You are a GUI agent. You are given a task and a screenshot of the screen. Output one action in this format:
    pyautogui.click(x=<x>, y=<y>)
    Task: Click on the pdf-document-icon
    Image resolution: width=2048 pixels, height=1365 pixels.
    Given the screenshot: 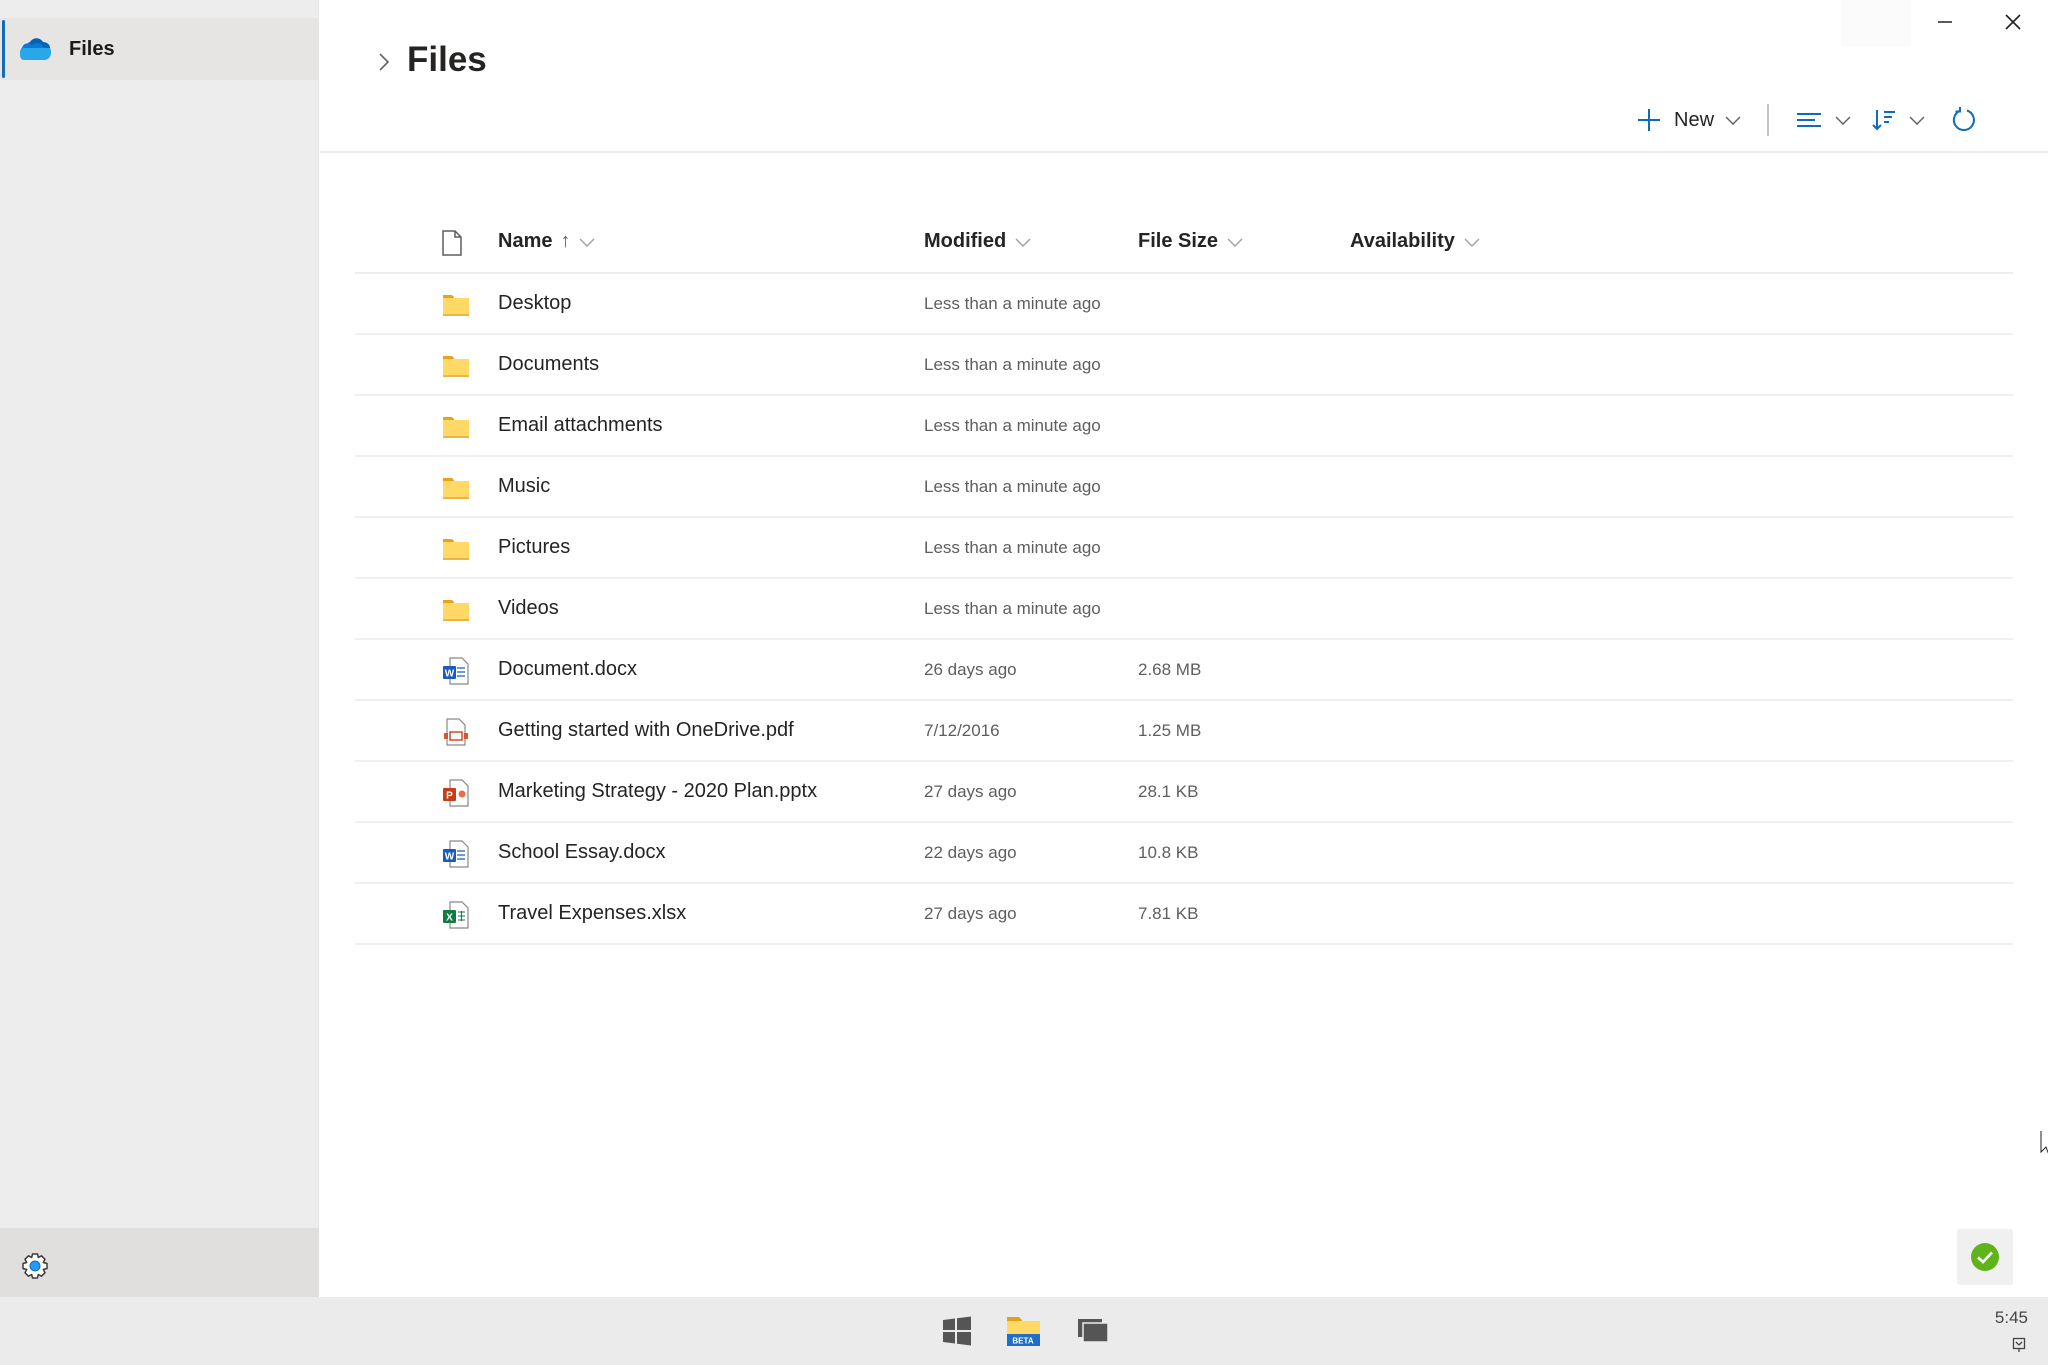 What is the action you would take?
    pyautogui.click(x=456, y=732)
    